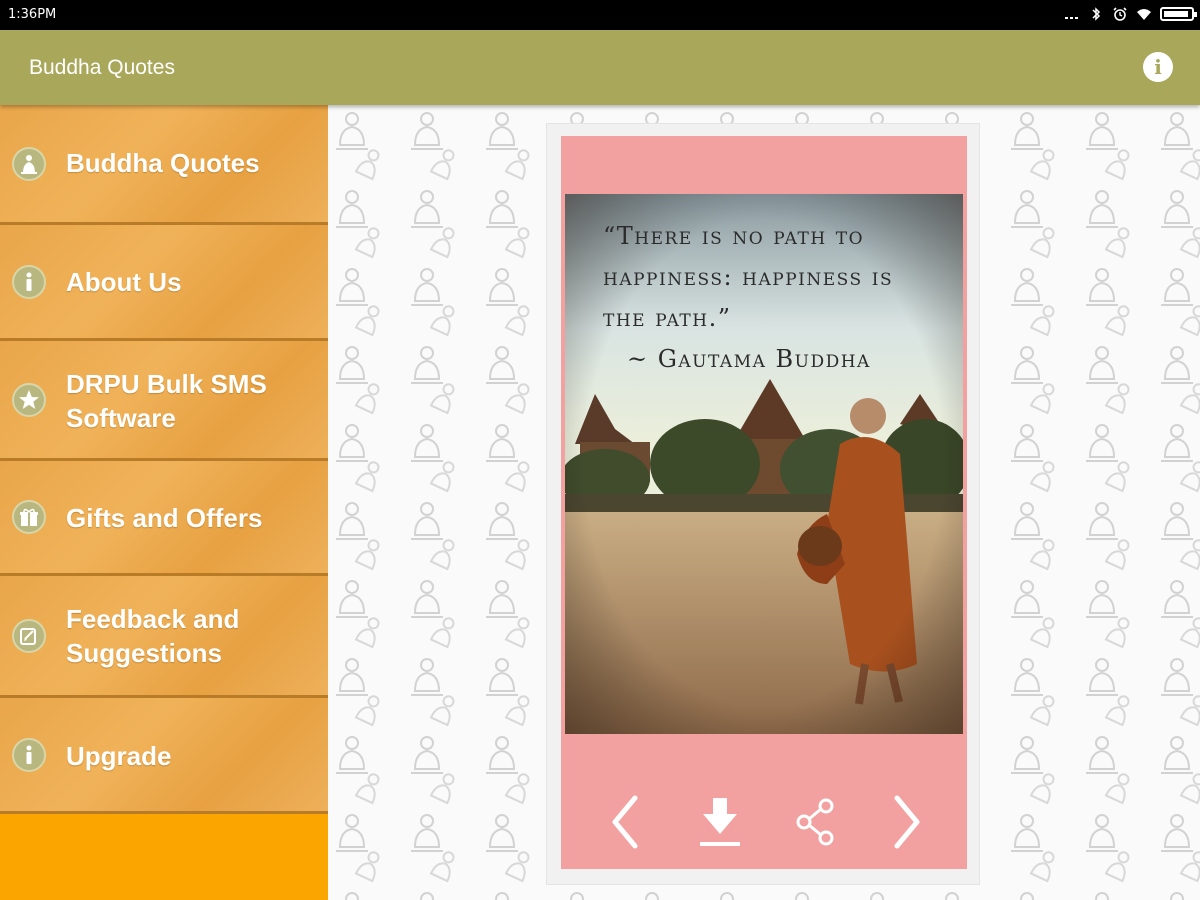  I want to click on sidebar-item-label: Gifts and Offers, so click(164, 518).